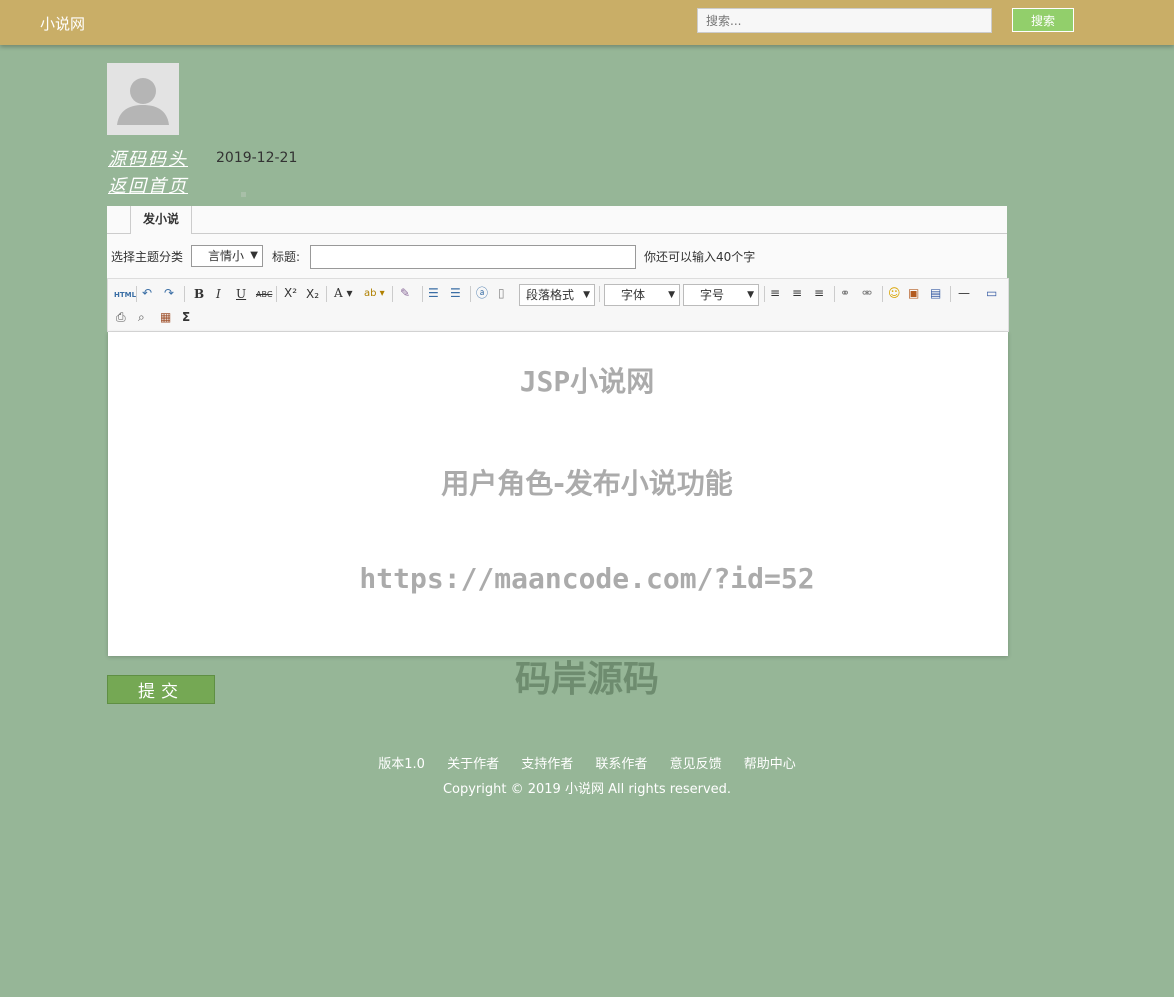 This screenshot has height=997, width=1174. I want to click on category-select: 言情小 ▼, so click(227, 256).